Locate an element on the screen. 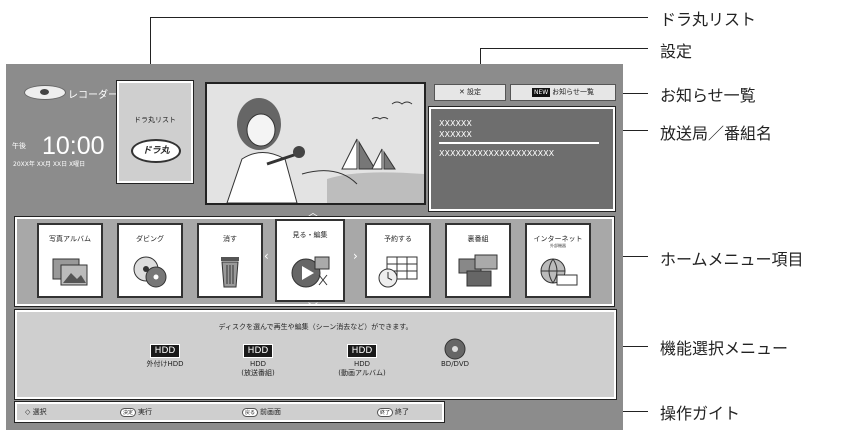 The width and height of the screenshot is (863, 430). hdd-icon: HDD is located at coordinates (258, 349).